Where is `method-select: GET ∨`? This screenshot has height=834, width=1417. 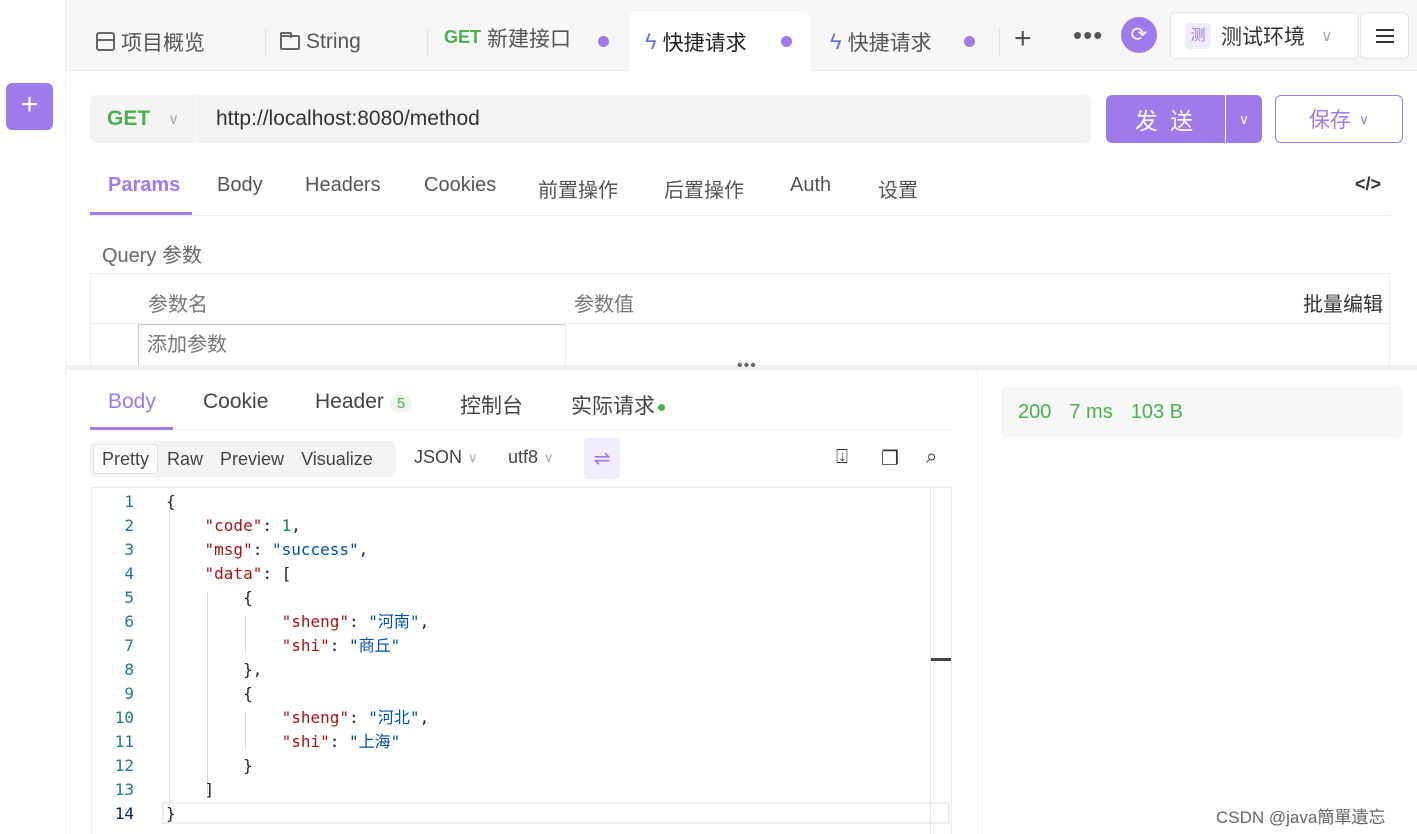
method-select: GET ∨ is located at coordinates (143, 119).